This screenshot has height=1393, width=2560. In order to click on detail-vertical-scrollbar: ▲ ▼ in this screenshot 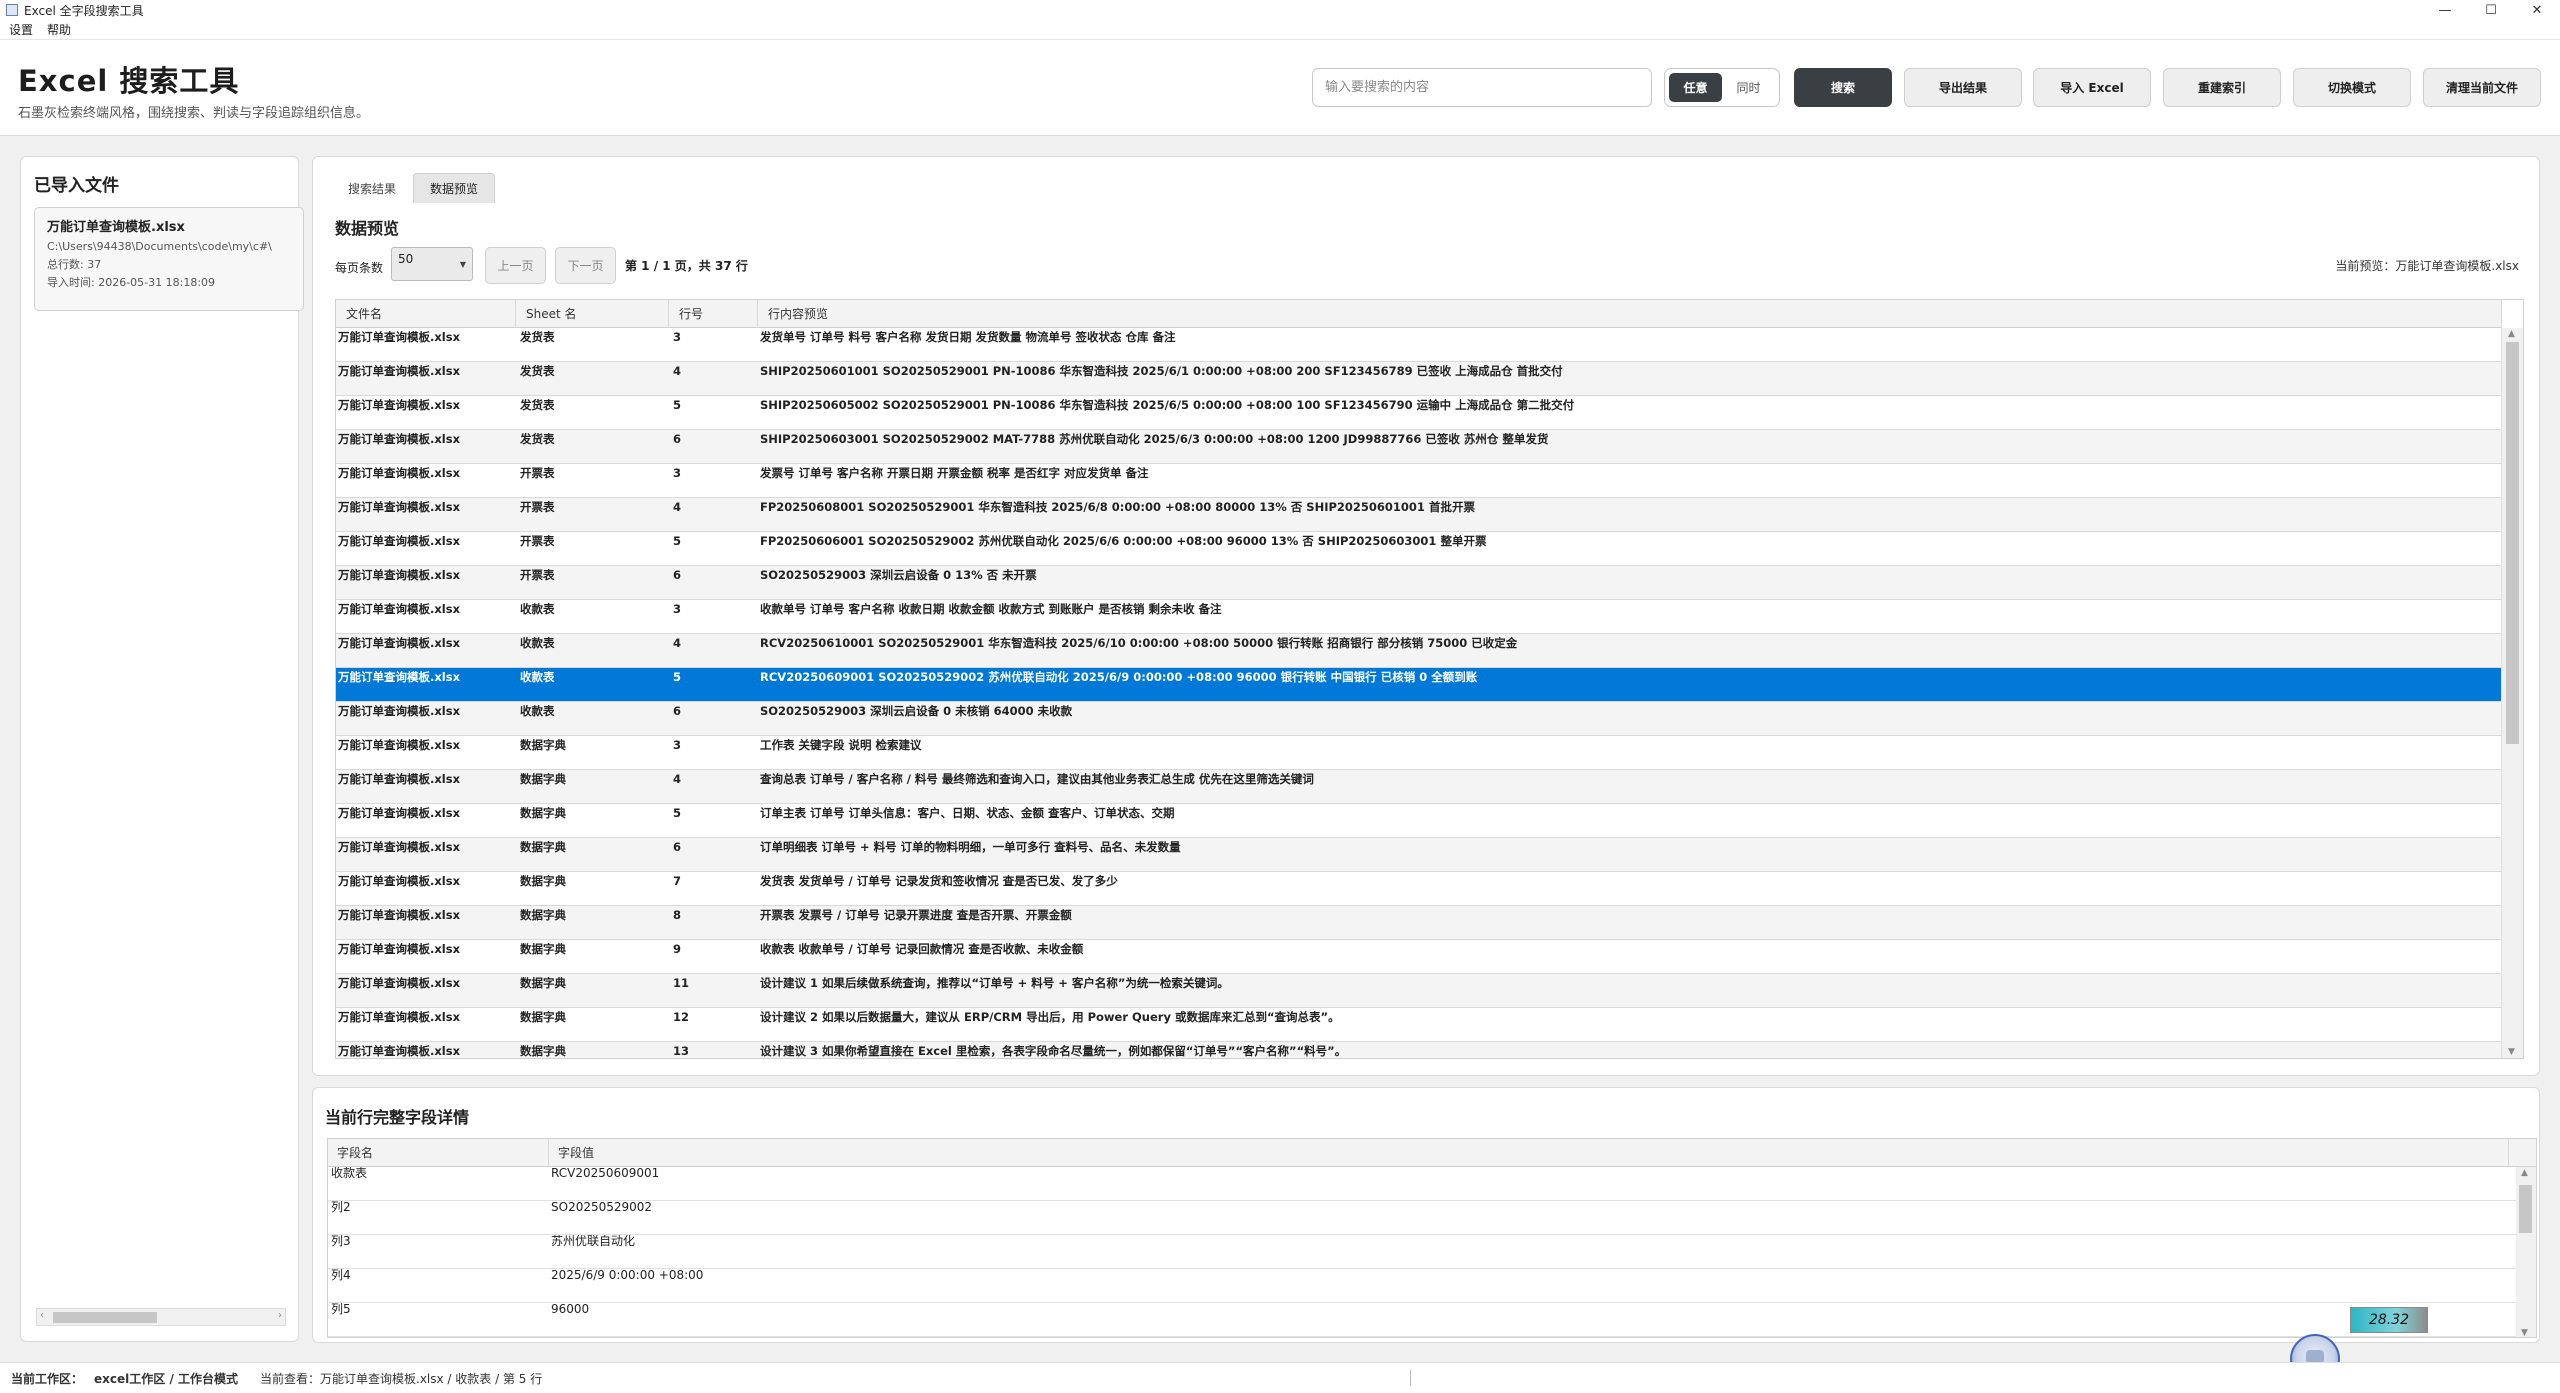, I will do `click(2526, 1252)`.